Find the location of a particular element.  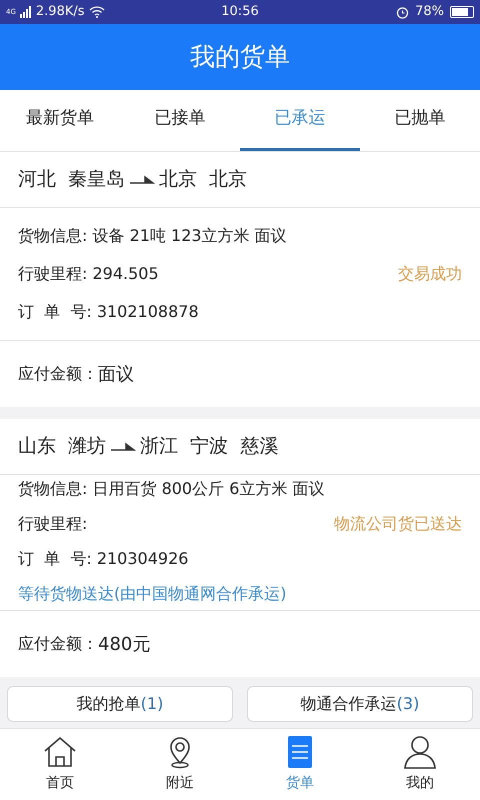

nav-item: 首页 is located at coordinates (60, 764).